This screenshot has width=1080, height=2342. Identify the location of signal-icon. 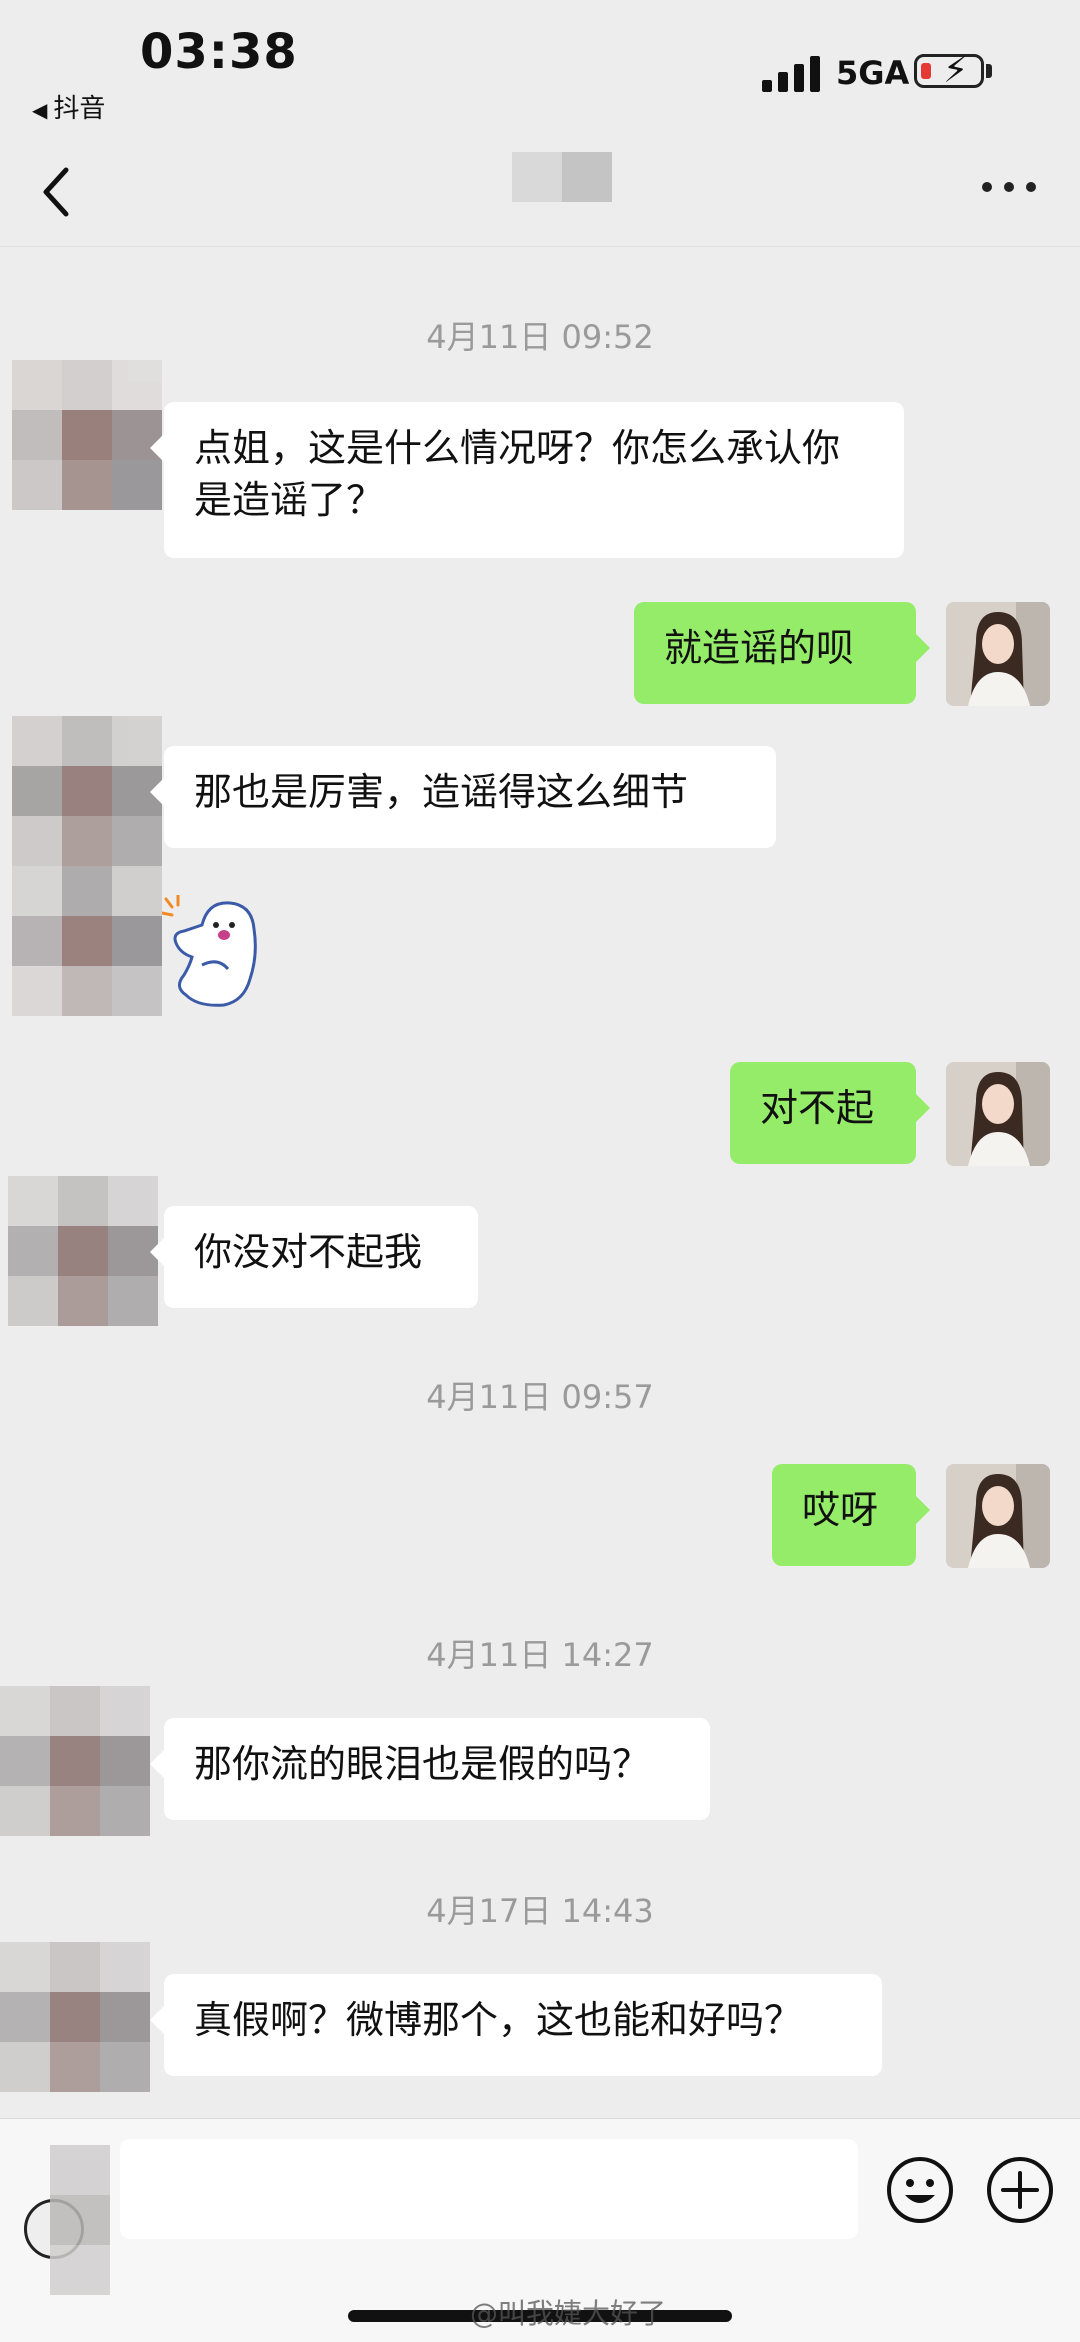
(792, 74).